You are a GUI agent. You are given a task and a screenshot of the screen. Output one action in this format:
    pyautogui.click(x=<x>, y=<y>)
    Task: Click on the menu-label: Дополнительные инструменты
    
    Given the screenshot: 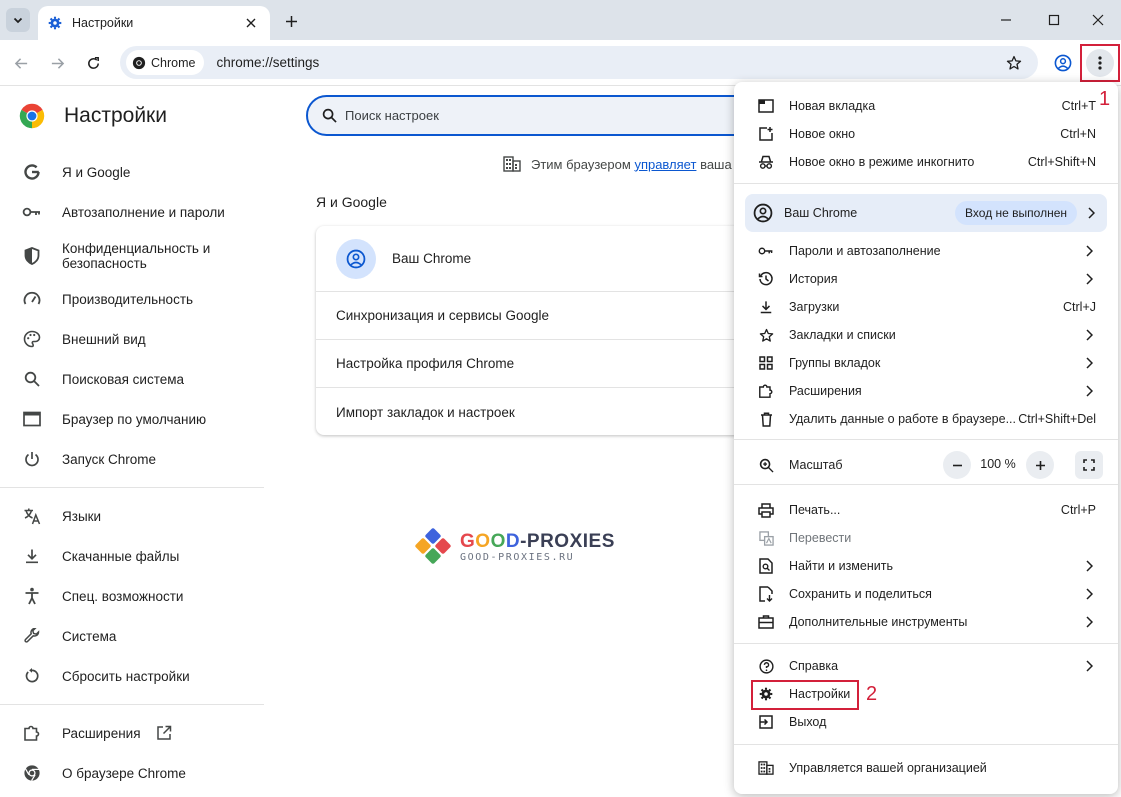 What is the action you would take?
    pyautogui.click(x=878, y=622)
    